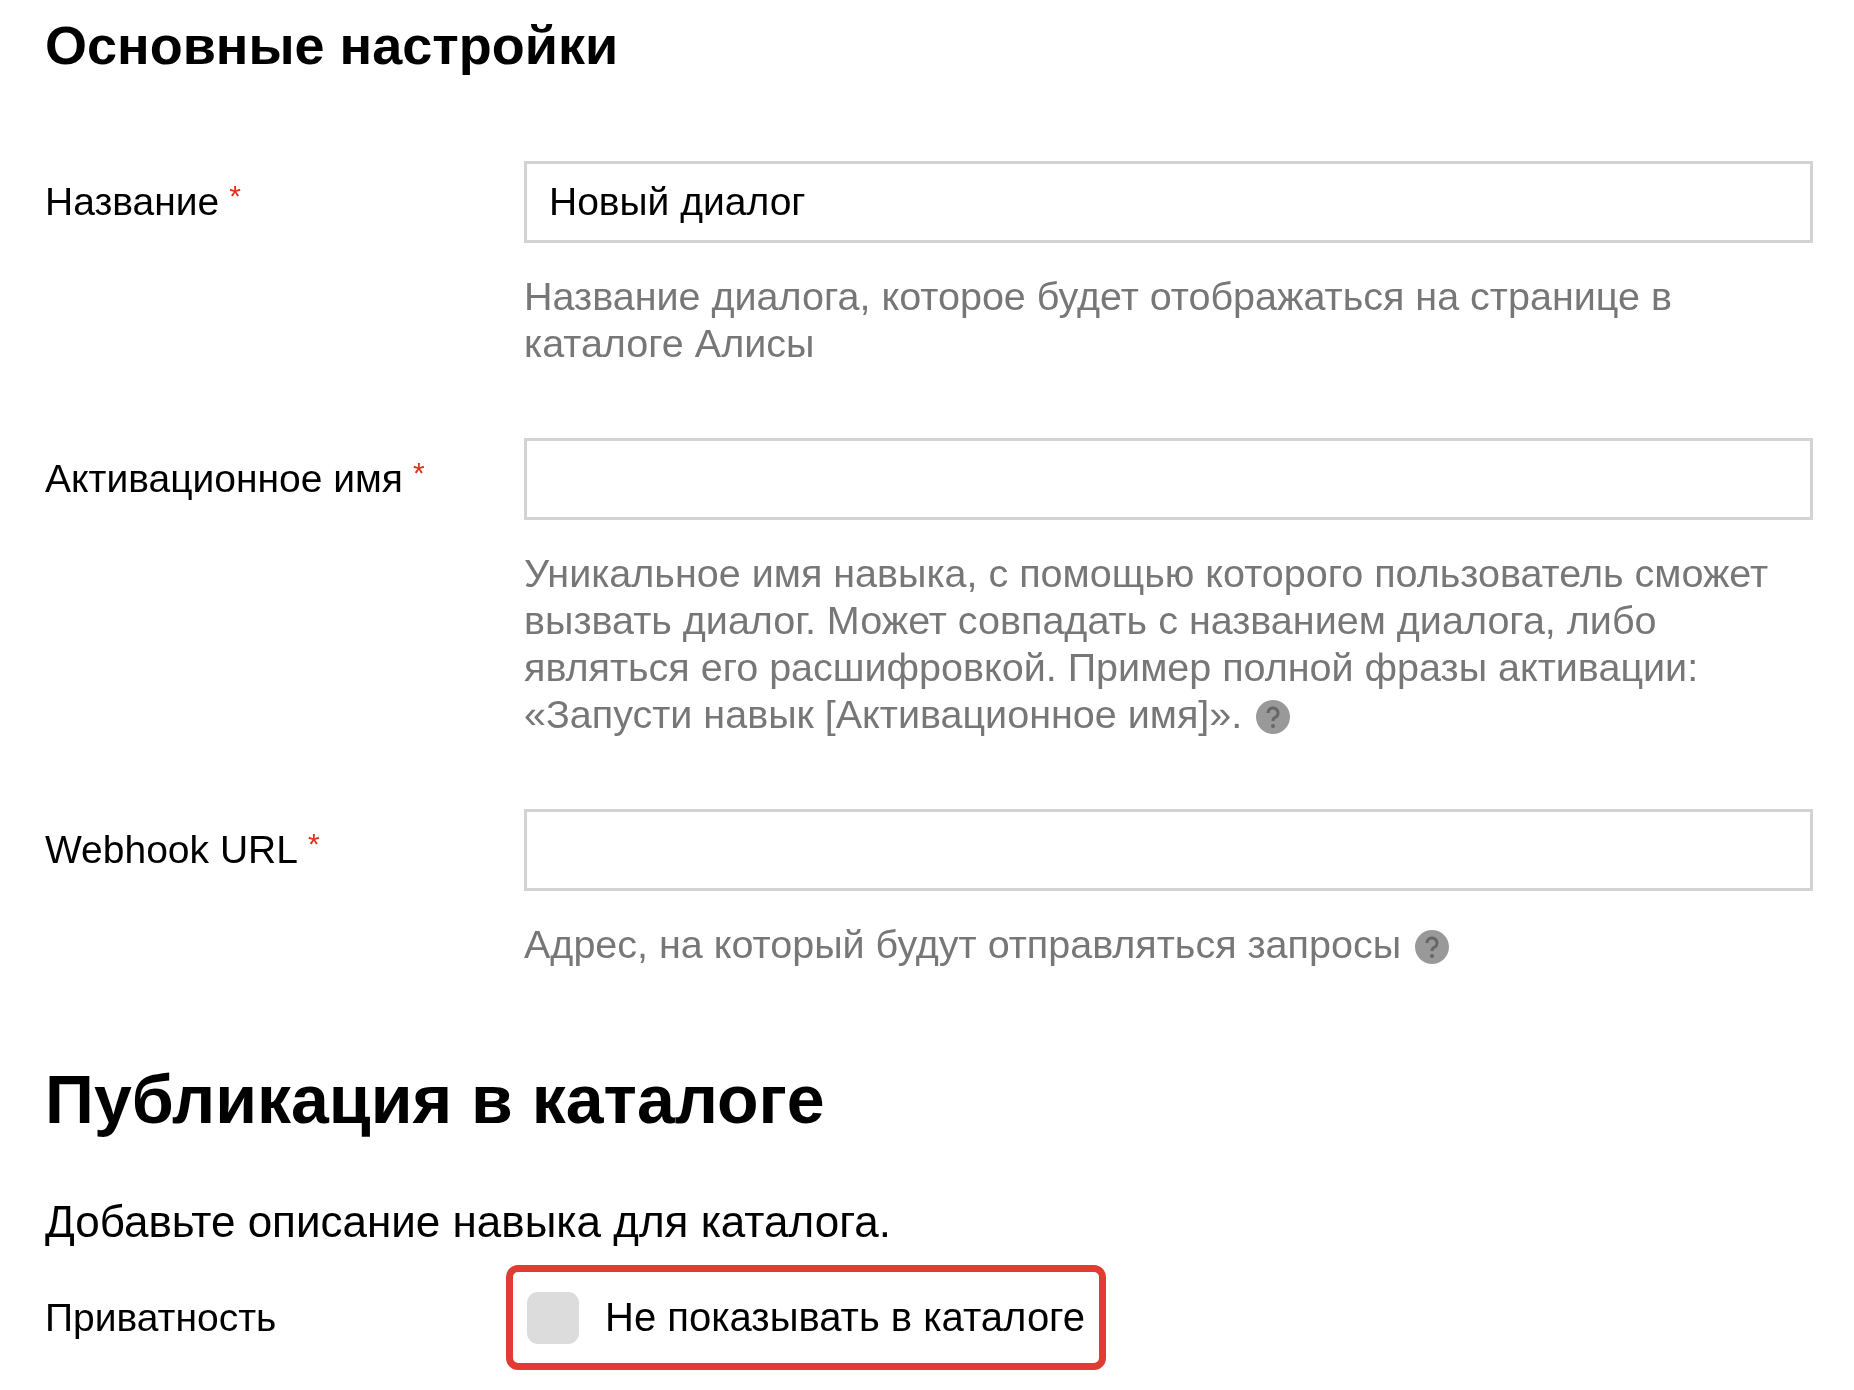 This screenshot has width=1854, height=1390. What do you see at coordinates (1147, 644) in the screenshot?
I see `field-hint: Уникальное имя навыка, с помощью которого пользователь сможет вызвать диалог. Может совпадать с названием диалога, либо являться его расшифровкой. Пример полной фразы активации: «Запусти навык [Активационное имя]».` at bounding box center [1147, 644].